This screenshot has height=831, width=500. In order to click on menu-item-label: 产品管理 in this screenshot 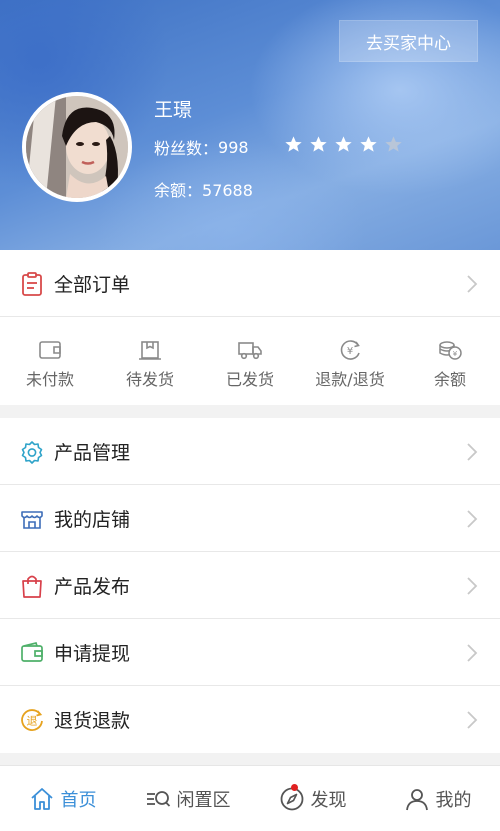, I will do `click(92, 452)`.